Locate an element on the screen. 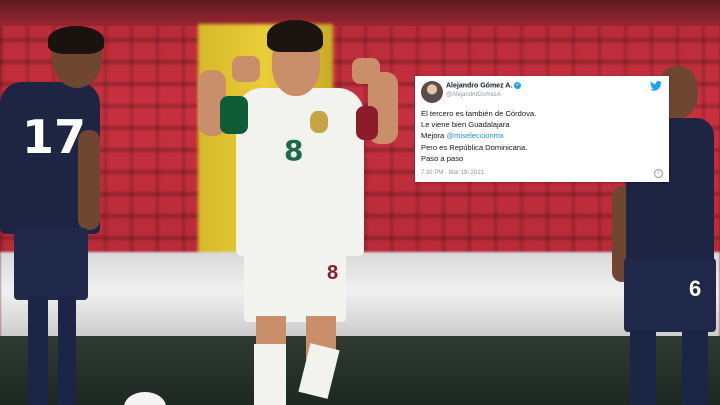 The height and width of the screenshot is (405, 720). stands-upper-tier is located at coordinates (360, 13).